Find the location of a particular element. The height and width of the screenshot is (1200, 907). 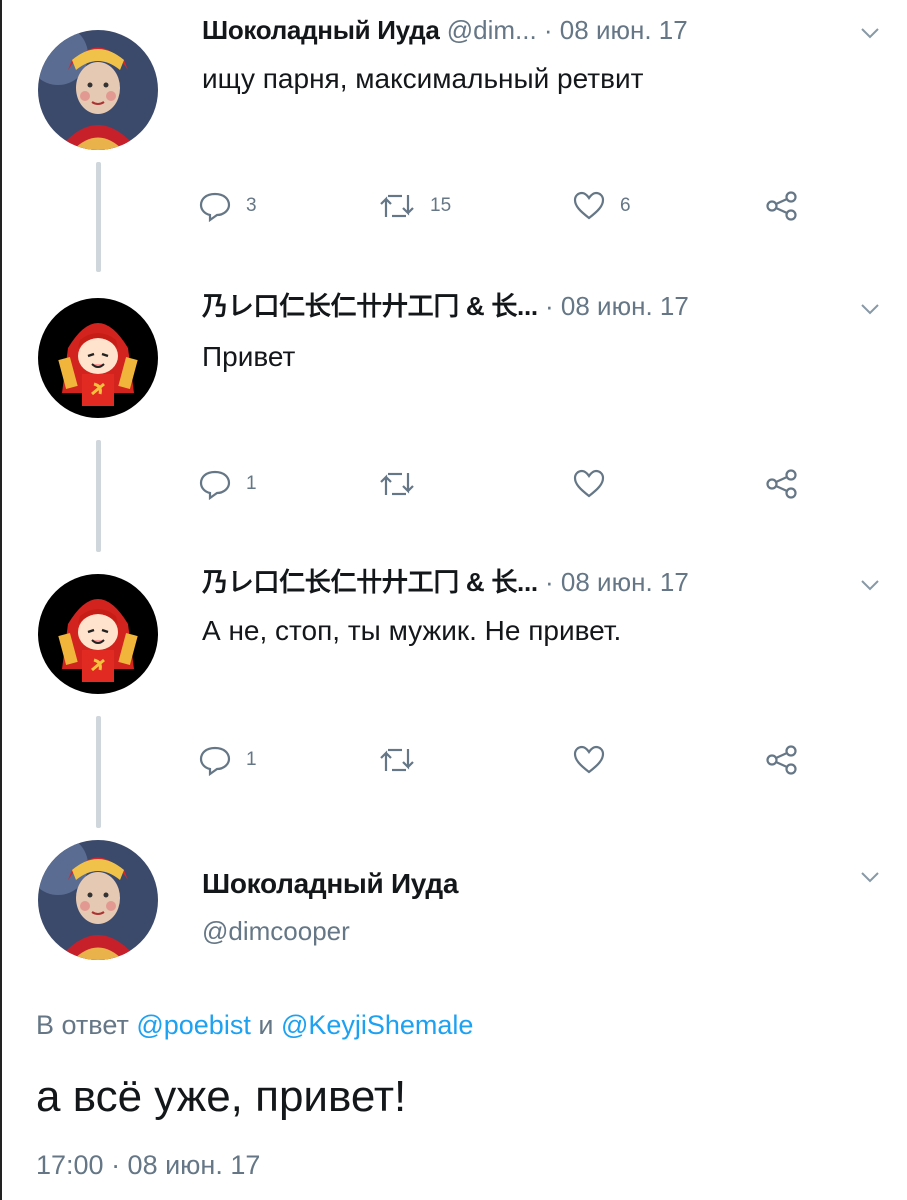

tweet-timestamp: 17:00 · 08 июн. 17 is located at coordinates (148, 1165).